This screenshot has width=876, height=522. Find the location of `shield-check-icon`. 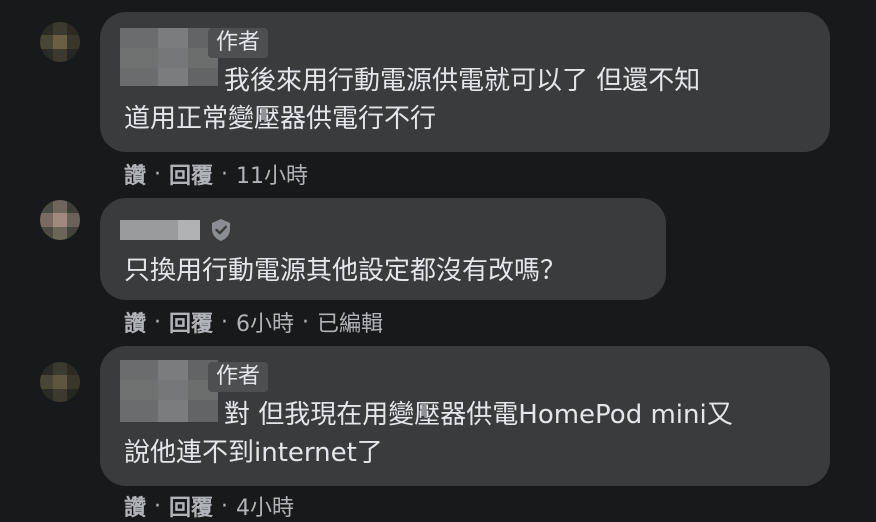

shield-check-icon is located at coordinates (221, 232).